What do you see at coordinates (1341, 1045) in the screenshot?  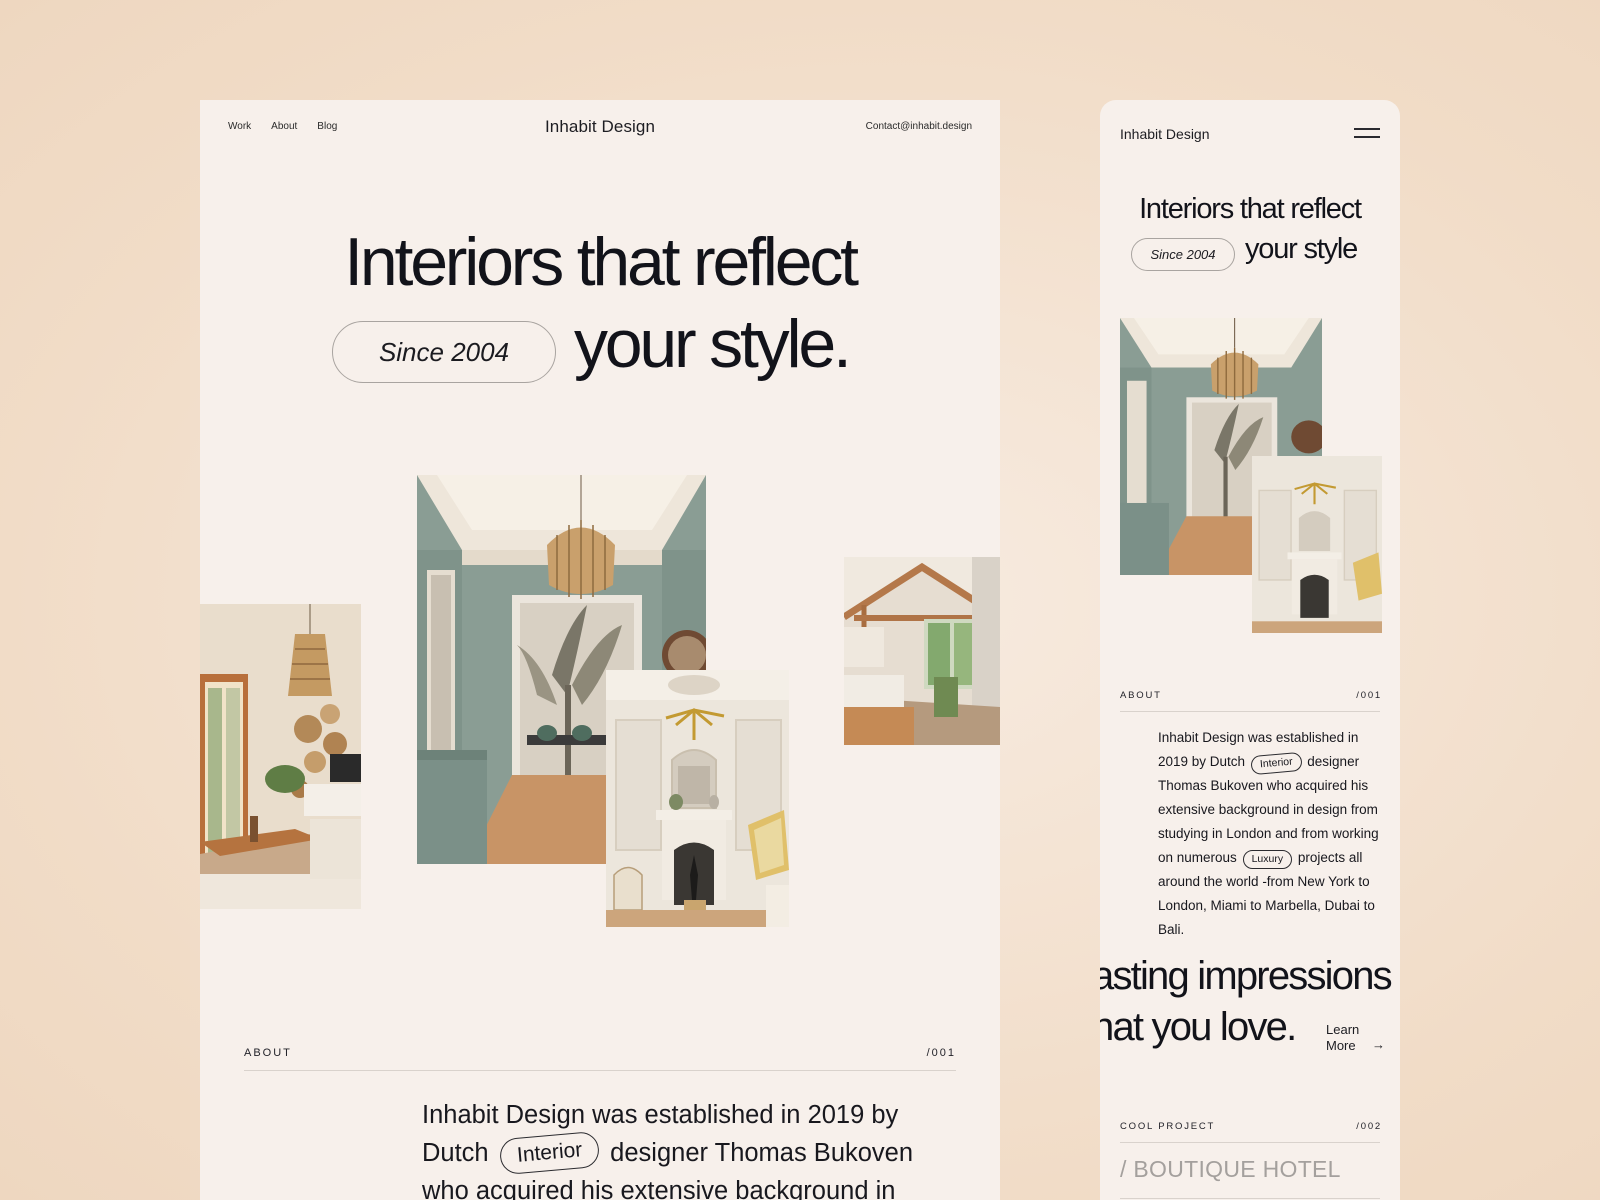 I see `learn-more-line2: More` at bounding box center [1341, 1045].